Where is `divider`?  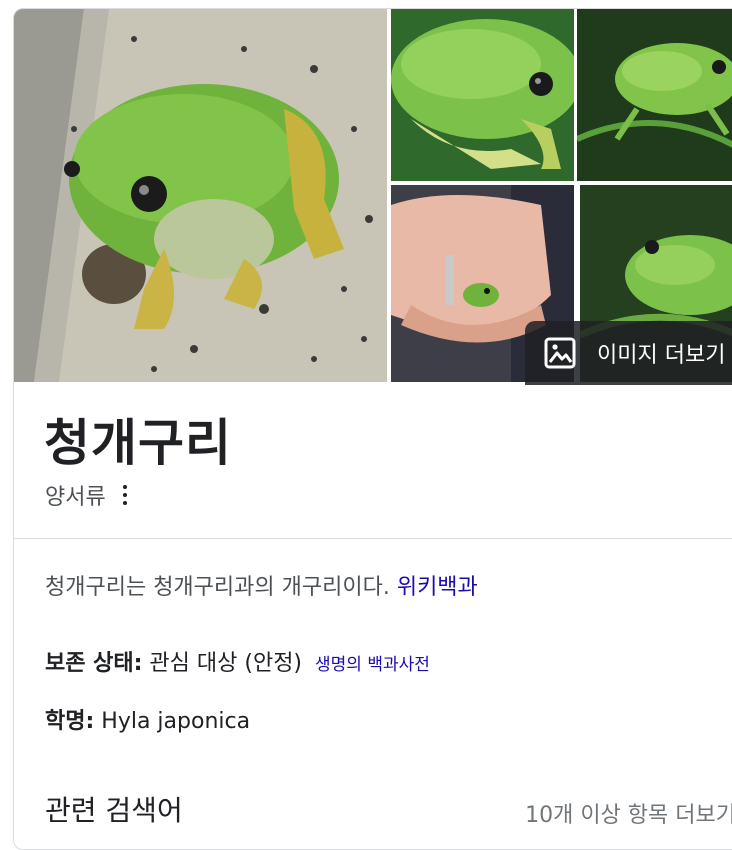
divider is located at coordinates (373, 538).